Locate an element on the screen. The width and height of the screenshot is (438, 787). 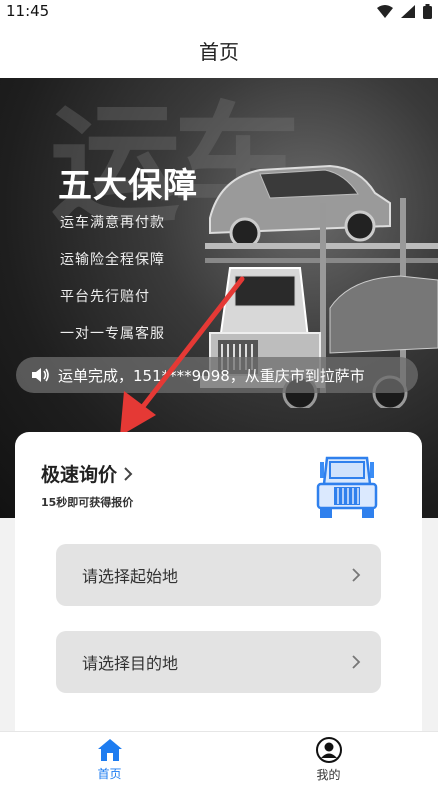
destination-placeholder: 请选择目的地 is located at coordinates (130, 663).